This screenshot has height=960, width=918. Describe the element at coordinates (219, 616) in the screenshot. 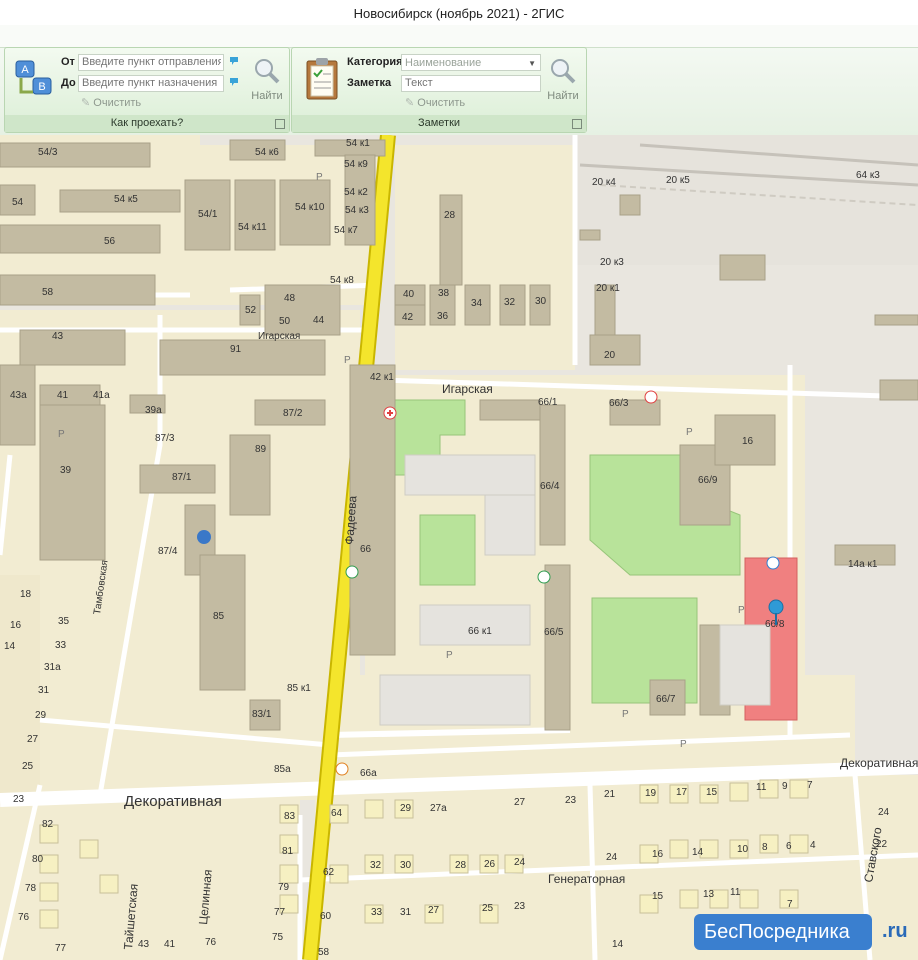

I see `building-label: 85` at that location.